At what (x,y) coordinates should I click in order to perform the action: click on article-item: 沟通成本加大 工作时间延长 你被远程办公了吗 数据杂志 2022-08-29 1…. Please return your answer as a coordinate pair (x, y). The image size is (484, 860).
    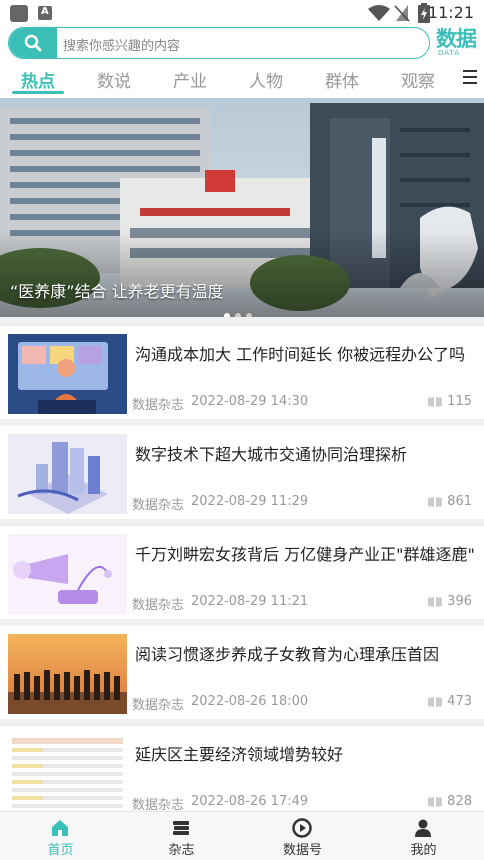
    Looking at the image, I should click on (242, 372).